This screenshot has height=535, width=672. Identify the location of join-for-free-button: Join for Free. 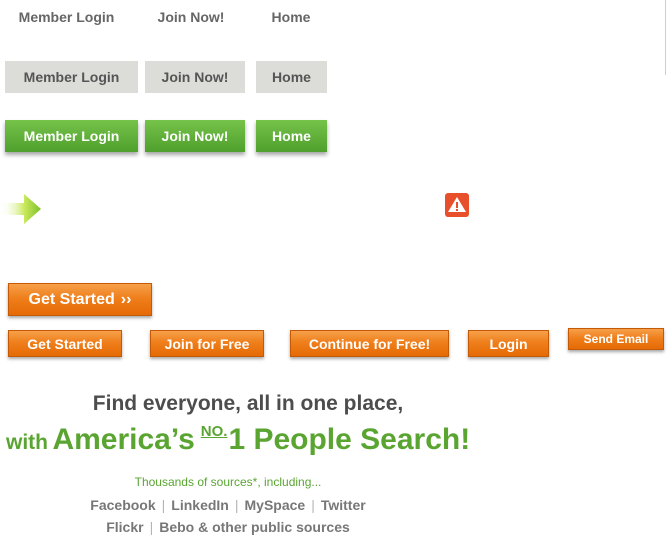
(207, 343).